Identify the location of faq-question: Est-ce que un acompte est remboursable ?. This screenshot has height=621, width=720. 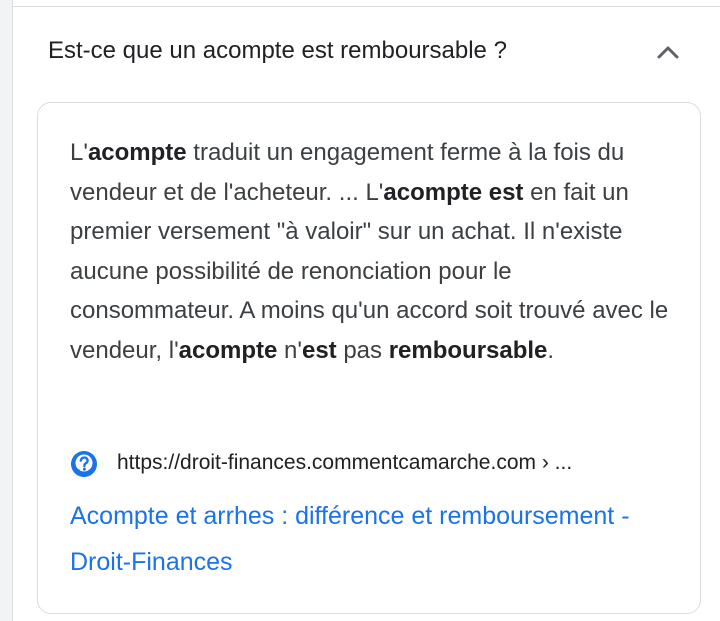
(277, 50).